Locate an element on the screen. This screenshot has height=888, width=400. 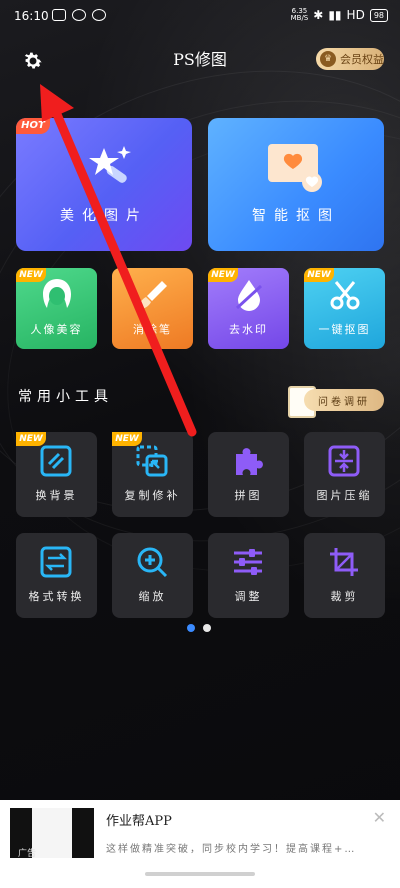
zoom-tool: 缩放 is located at coordinates (152, 575).